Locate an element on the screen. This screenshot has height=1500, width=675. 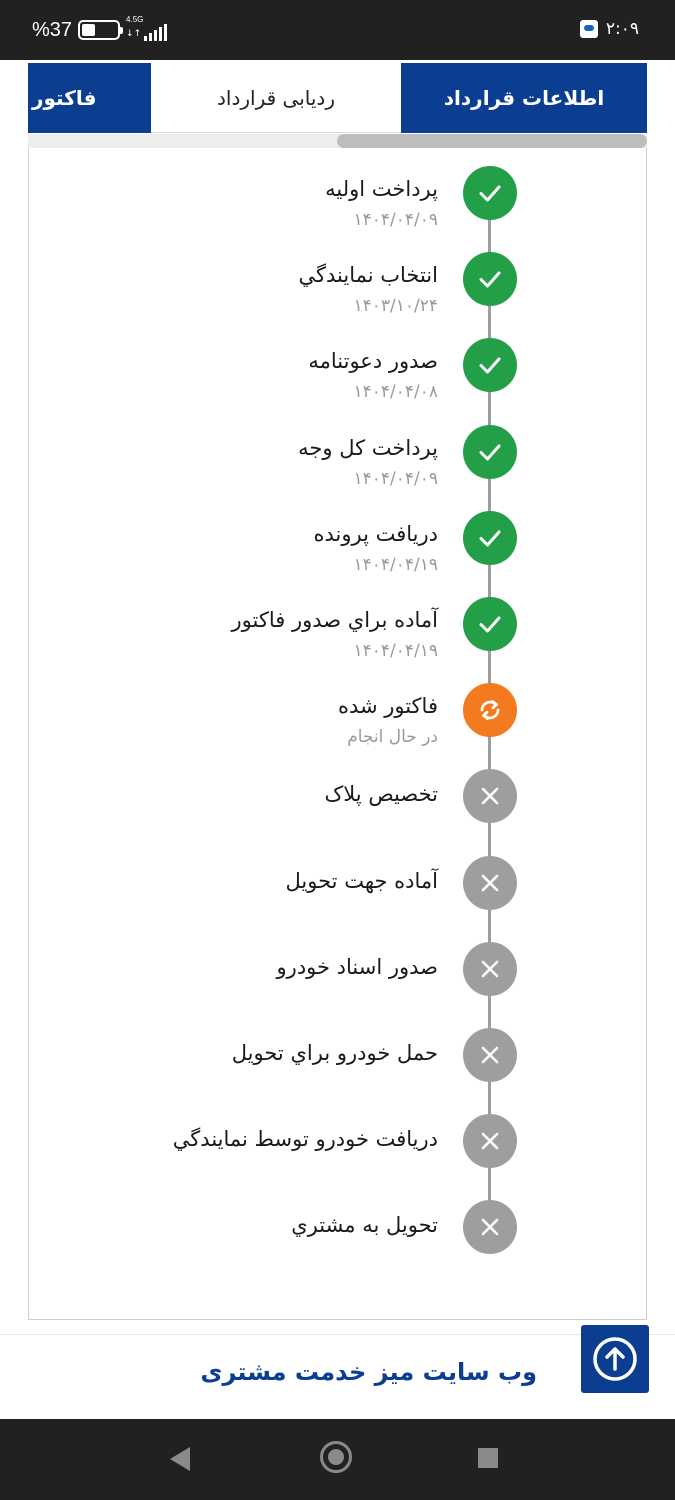
tab-contract-tracking: ردیابی قرارداد is located at coordinates (276, 98).